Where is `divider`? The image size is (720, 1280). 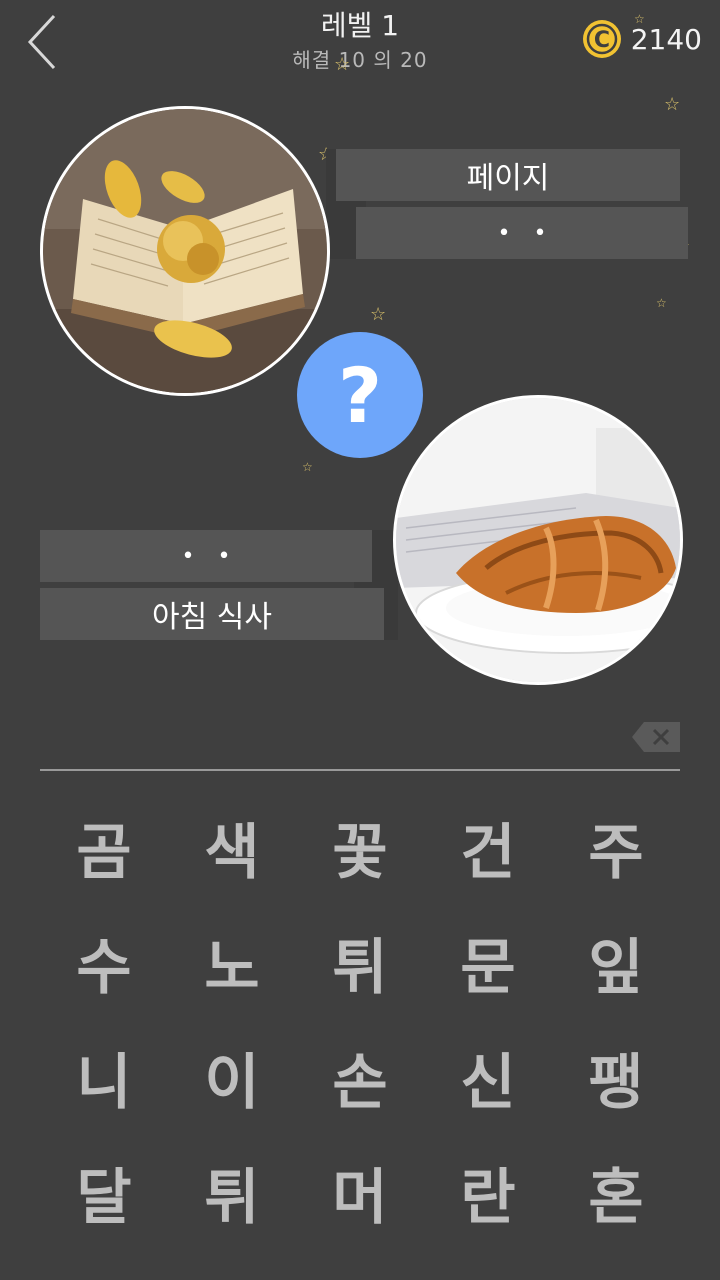 divider is located at coordinates (360, 770).